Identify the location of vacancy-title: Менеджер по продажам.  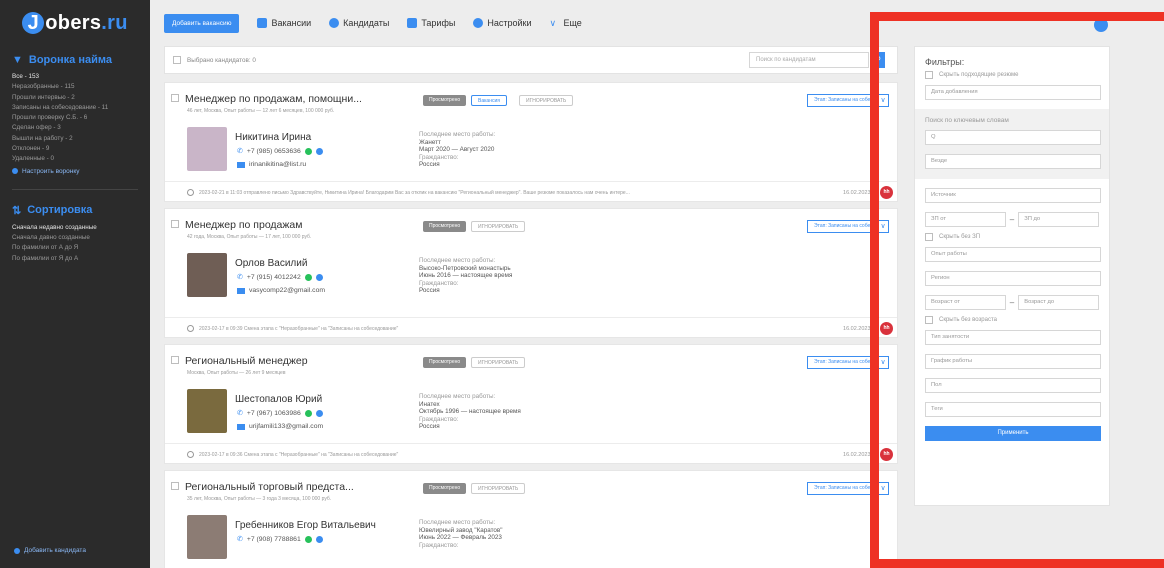
(243, 225).